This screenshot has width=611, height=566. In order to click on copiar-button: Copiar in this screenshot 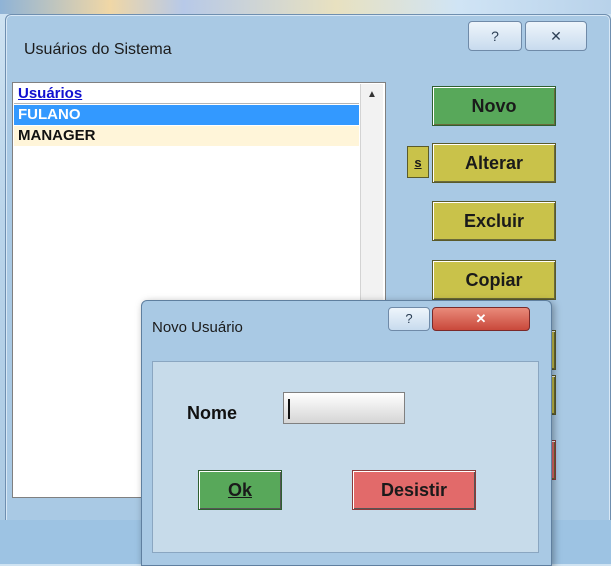, I will do `click(494, 280)`.